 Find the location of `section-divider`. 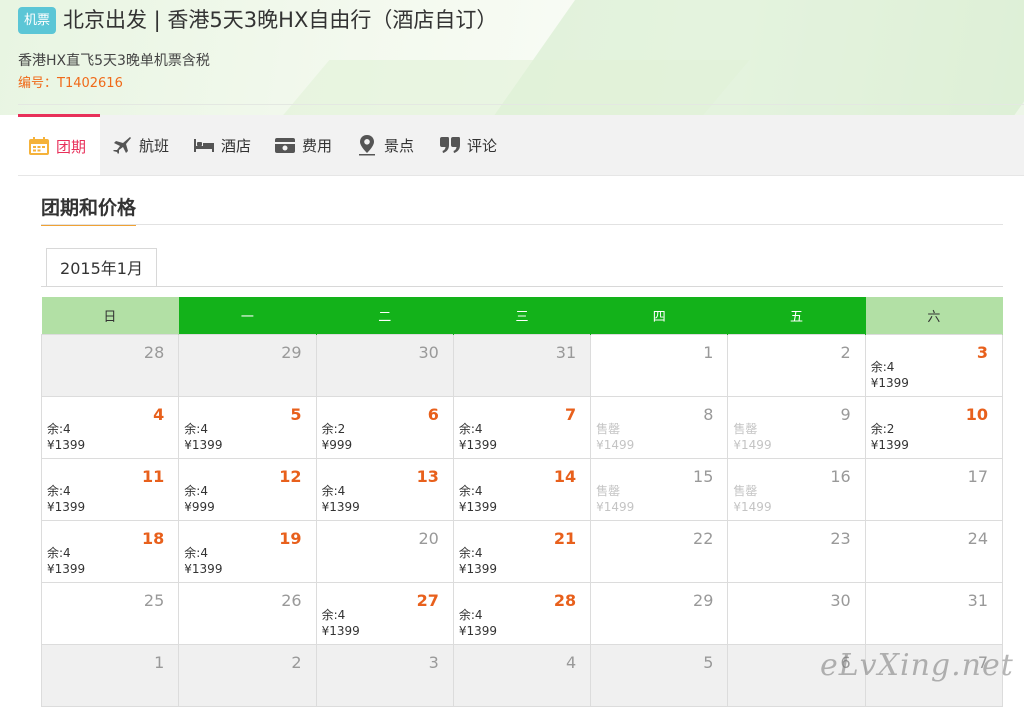

section-divider is located at coordinates (522, 224).